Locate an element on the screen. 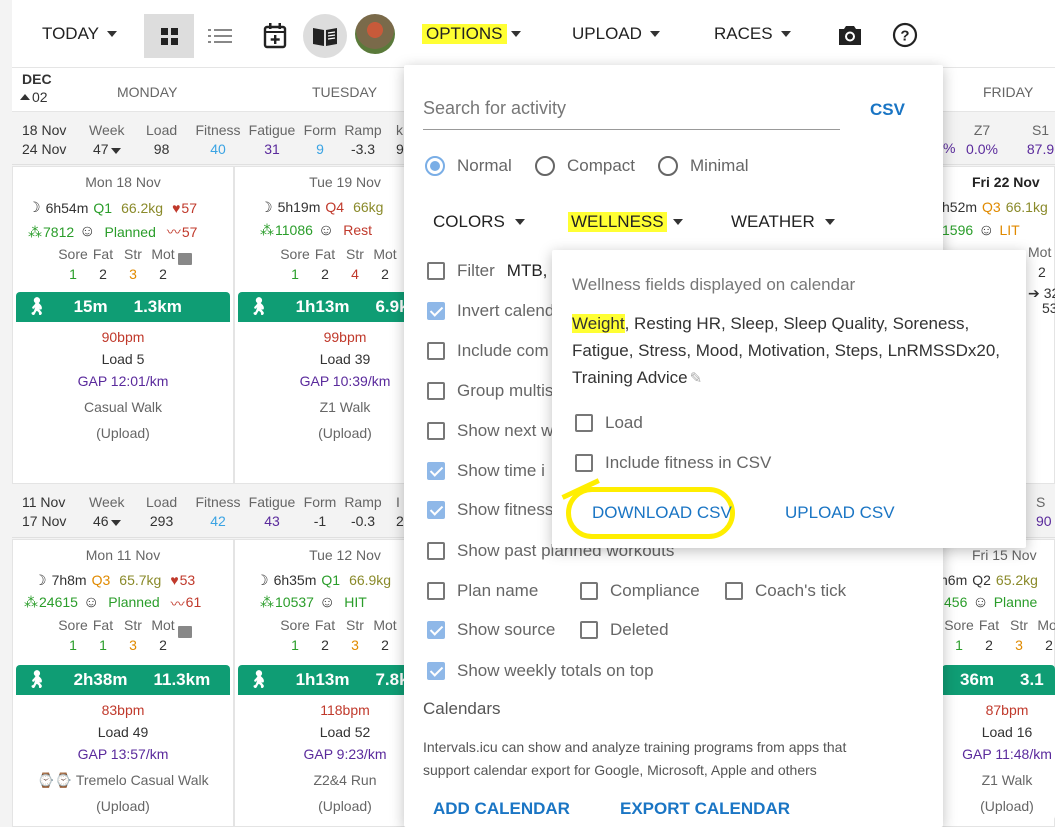 The width and height of the screenshot is (1055, 827). today-dropdown: TODAY is located at coordinates (79, 34).